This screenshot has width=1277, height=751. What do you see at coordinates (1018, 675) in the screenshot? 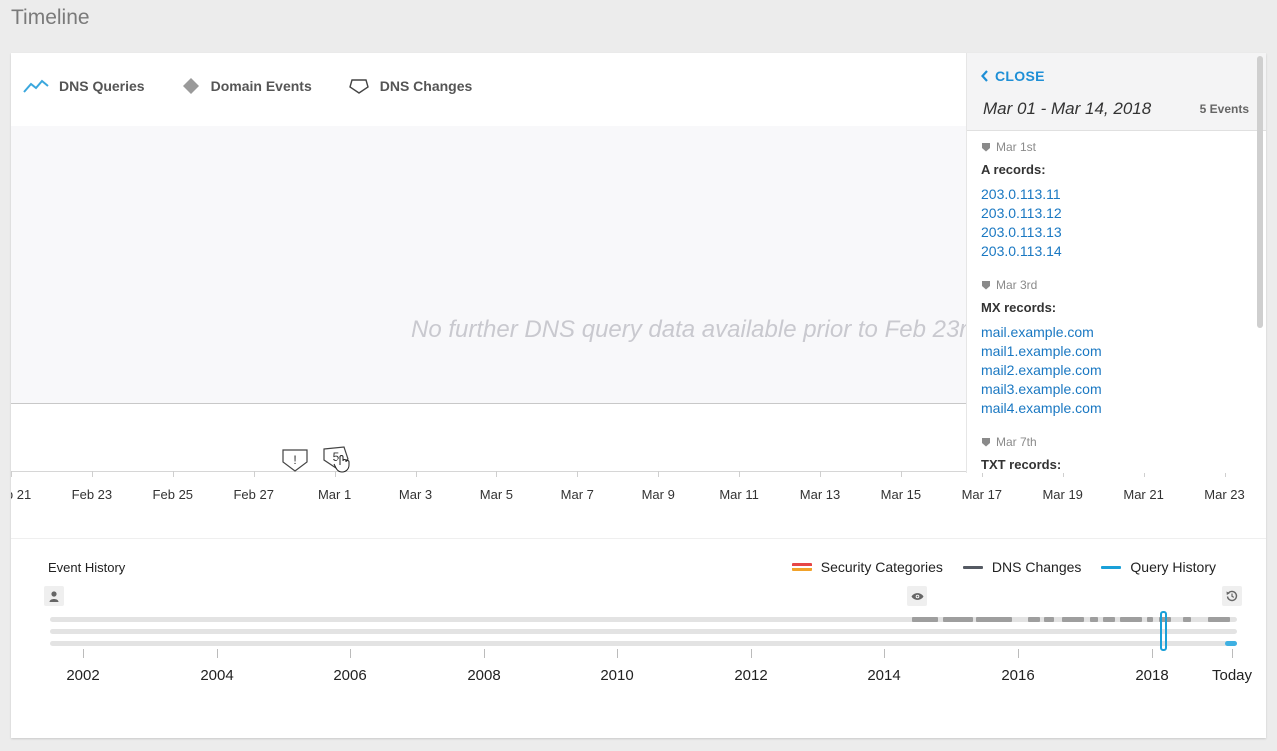
I see `year-label: 2016` at bounding box center [1018, 675].